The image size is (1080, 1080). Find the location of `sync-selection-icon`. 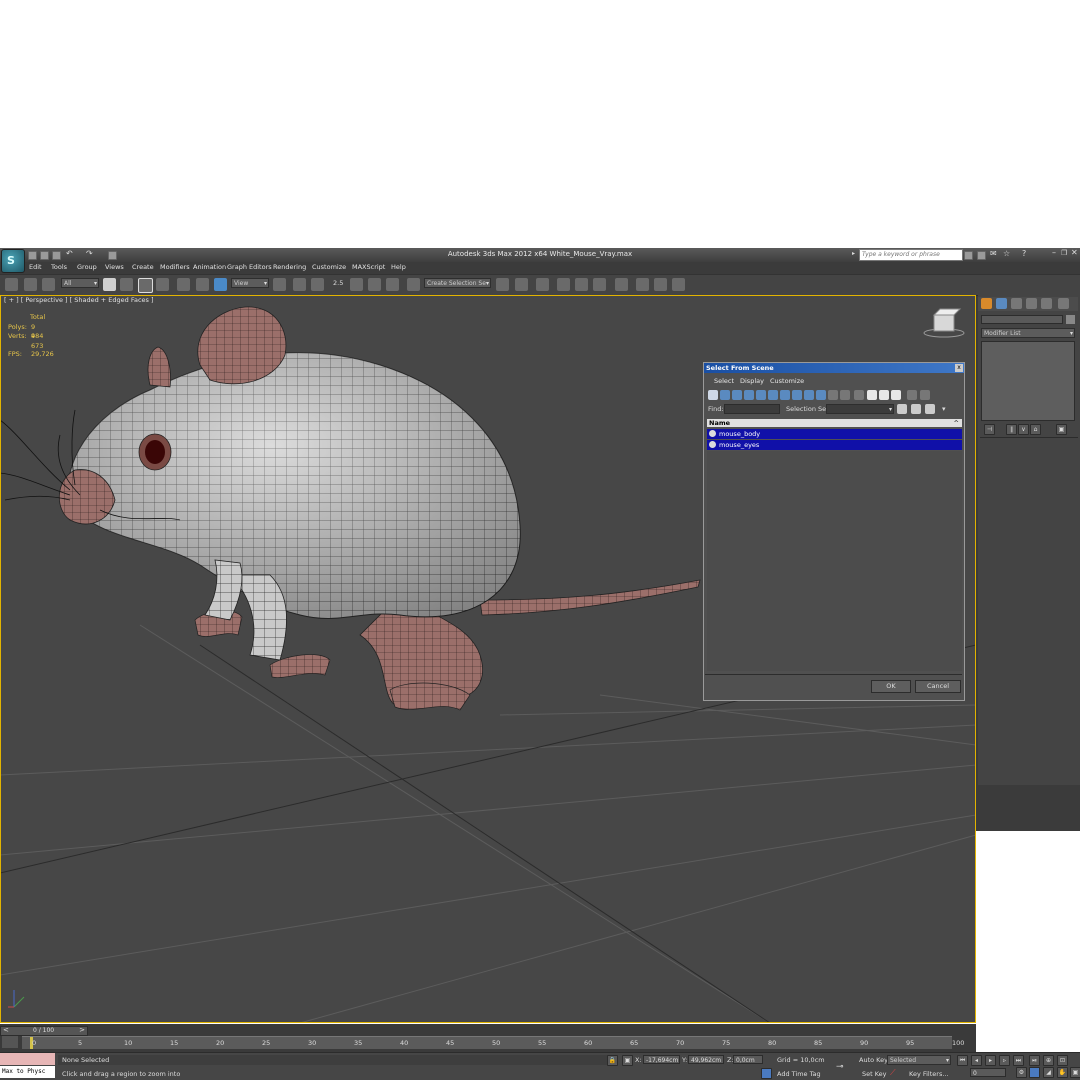

sync-selection-icon is located at coordinates (896, 395).